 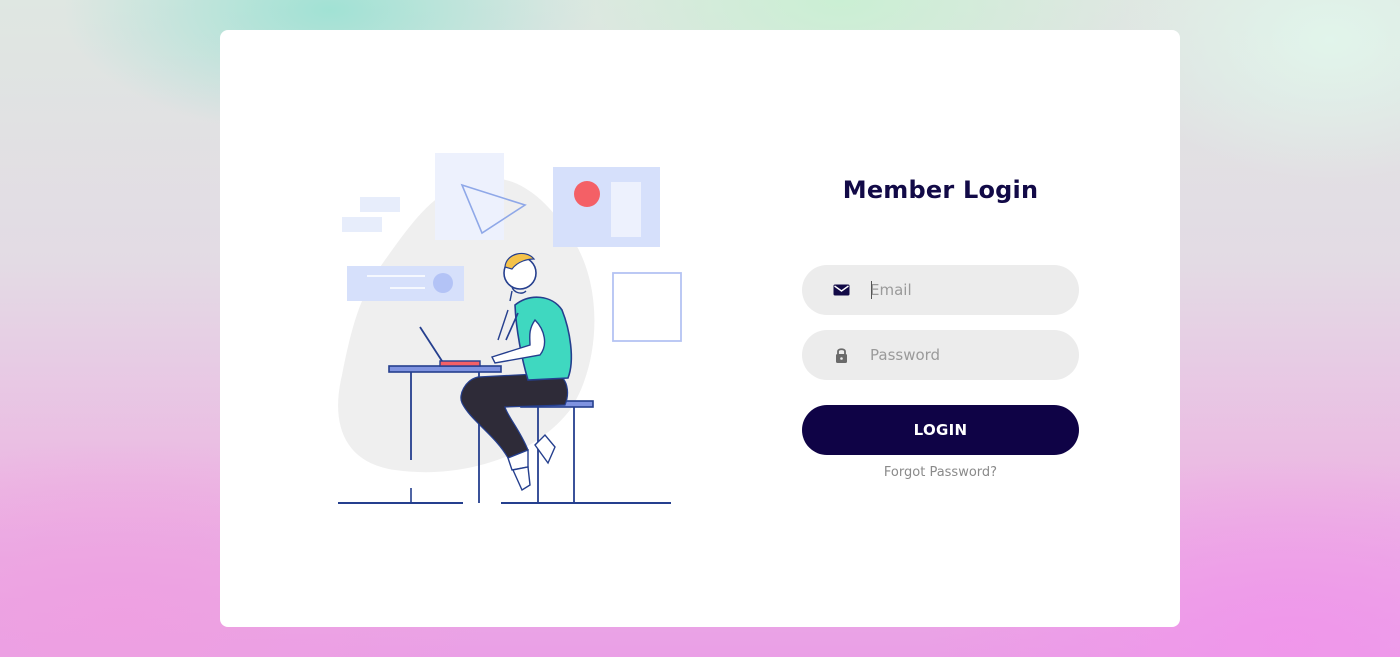 I want to click on password-input, so click(x=965, y=355).